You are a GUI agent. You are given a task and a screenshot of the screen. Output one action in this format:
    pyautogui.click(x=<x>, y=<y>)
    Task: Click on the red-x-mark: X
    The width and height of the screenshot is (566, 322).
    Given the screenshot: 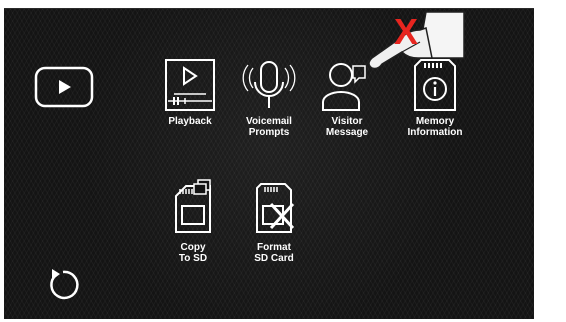 What is the action you would take?
    pyautogui.click(x=406, y=31)
    